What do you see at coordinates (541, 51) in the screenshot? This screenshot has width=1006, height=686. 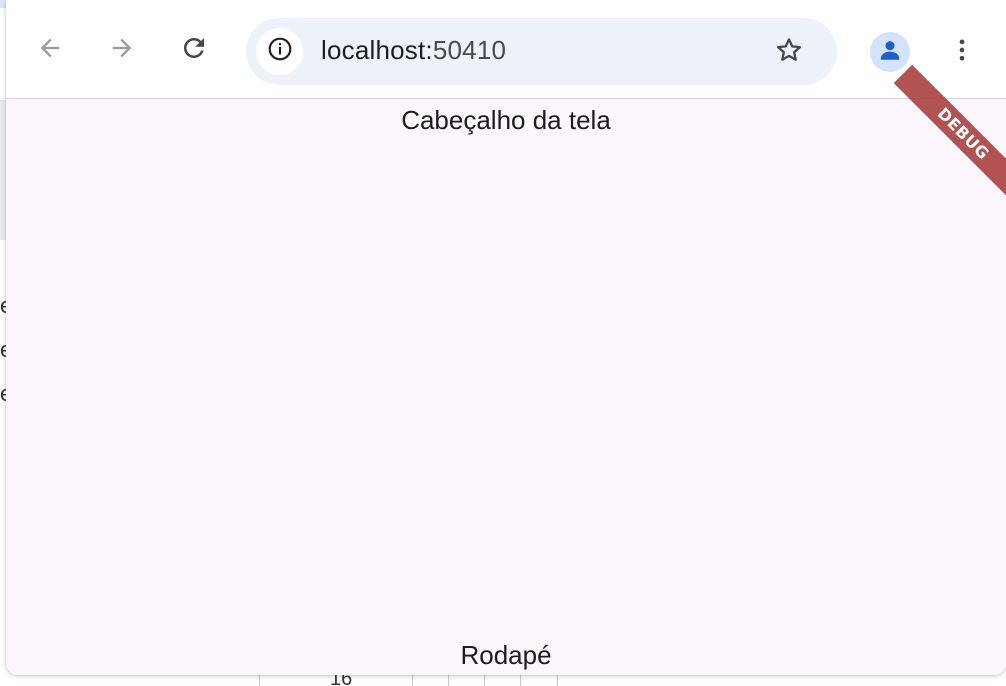 I see `address-bar: localhost:50410` at bounding box center [541, 51].